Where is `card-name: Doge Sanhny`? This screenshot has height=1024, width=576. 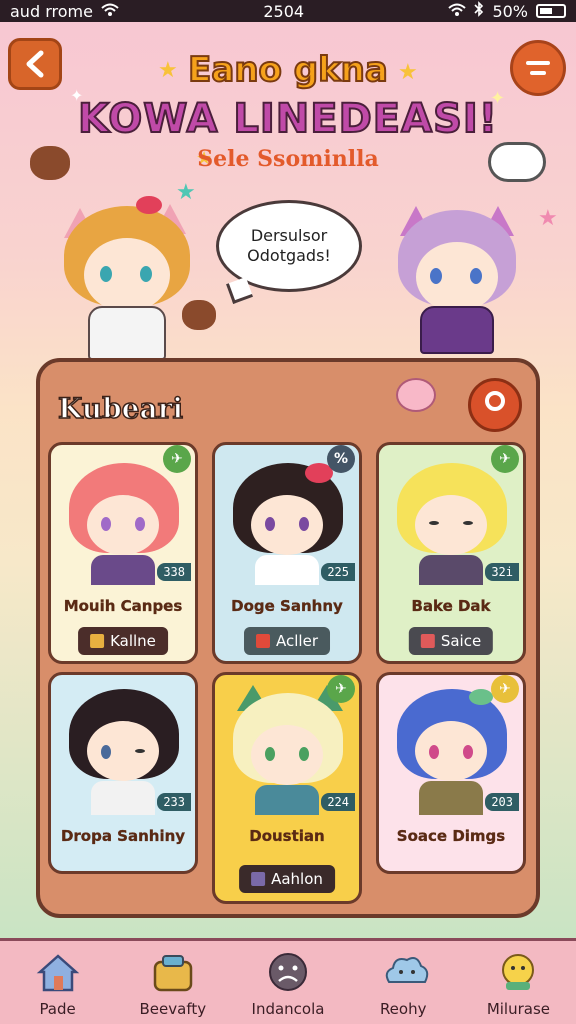 card-name: Doge Sanhny is located at coordinates (287, 606).